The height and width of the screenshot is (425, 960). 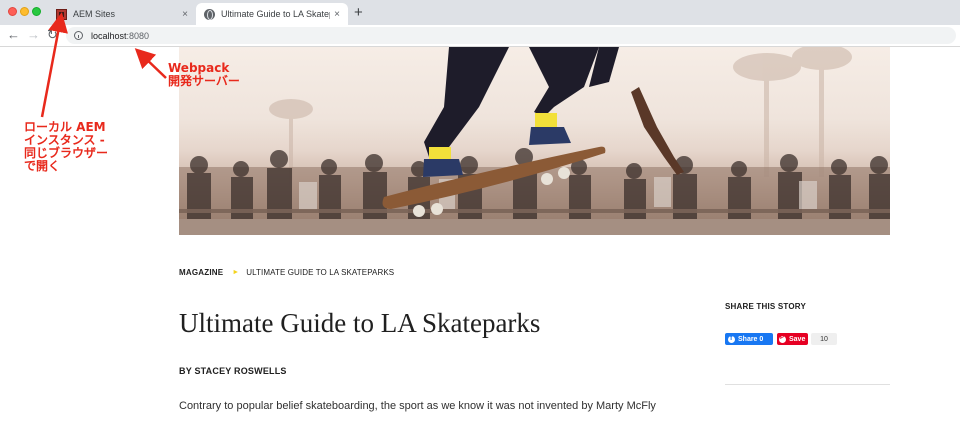 I want to click on annotation-arrow-aem-tab, so click(x=54, y=65).